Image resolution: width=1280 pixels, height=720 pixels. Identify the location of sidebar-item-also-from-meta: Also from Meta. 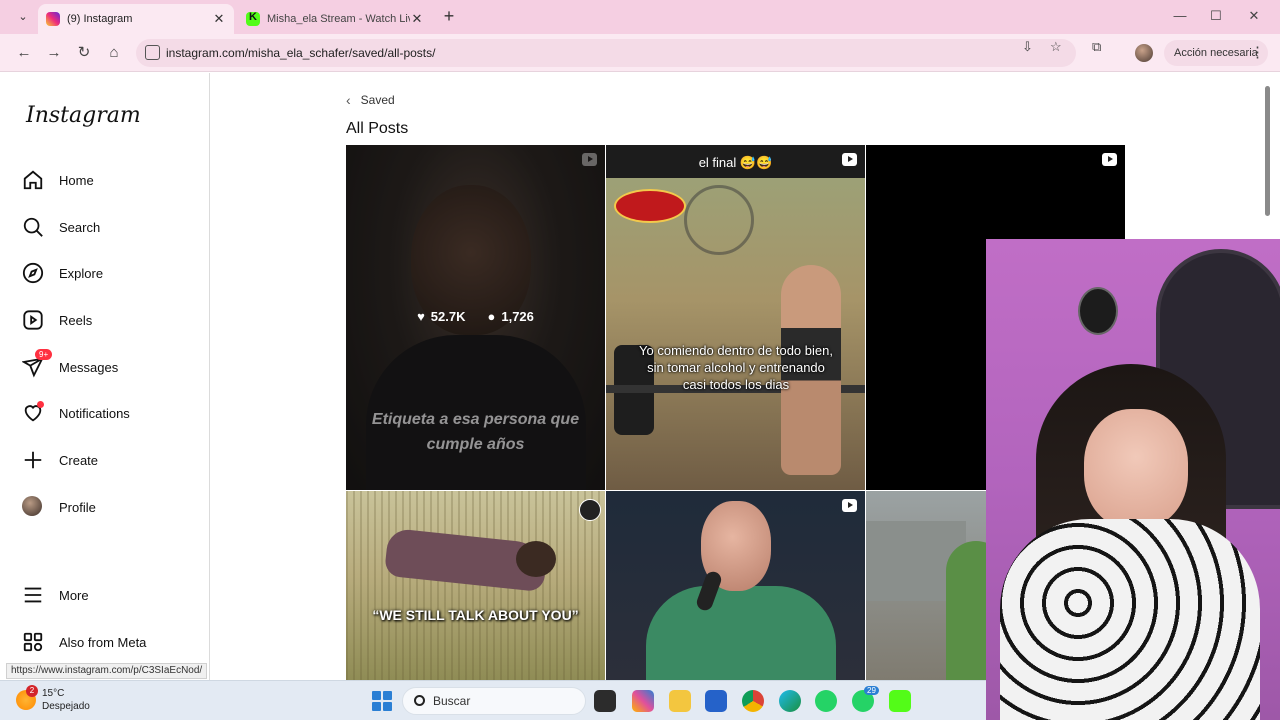
(112, 642).